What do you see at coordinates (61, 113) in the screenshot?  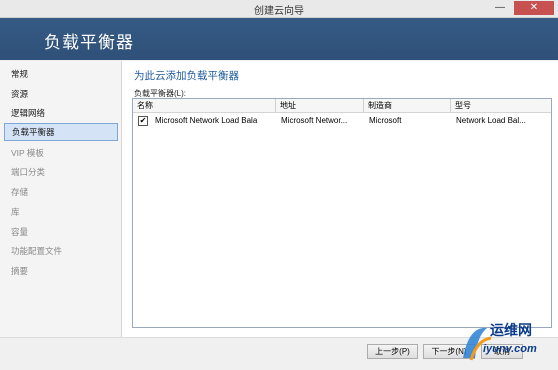 I see `sidebar-item-logical-networks: 逻辑网络` at bounding box center [61, 113].